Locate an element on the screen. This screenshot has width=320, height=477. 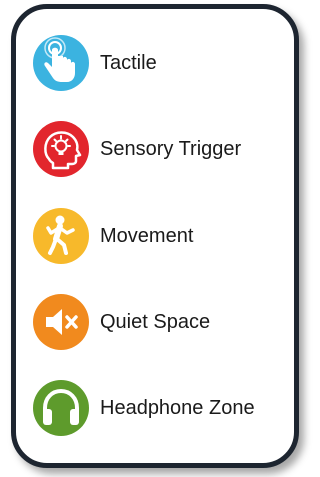
legend-item-movement: Movement is located at coordinates (113, 236).